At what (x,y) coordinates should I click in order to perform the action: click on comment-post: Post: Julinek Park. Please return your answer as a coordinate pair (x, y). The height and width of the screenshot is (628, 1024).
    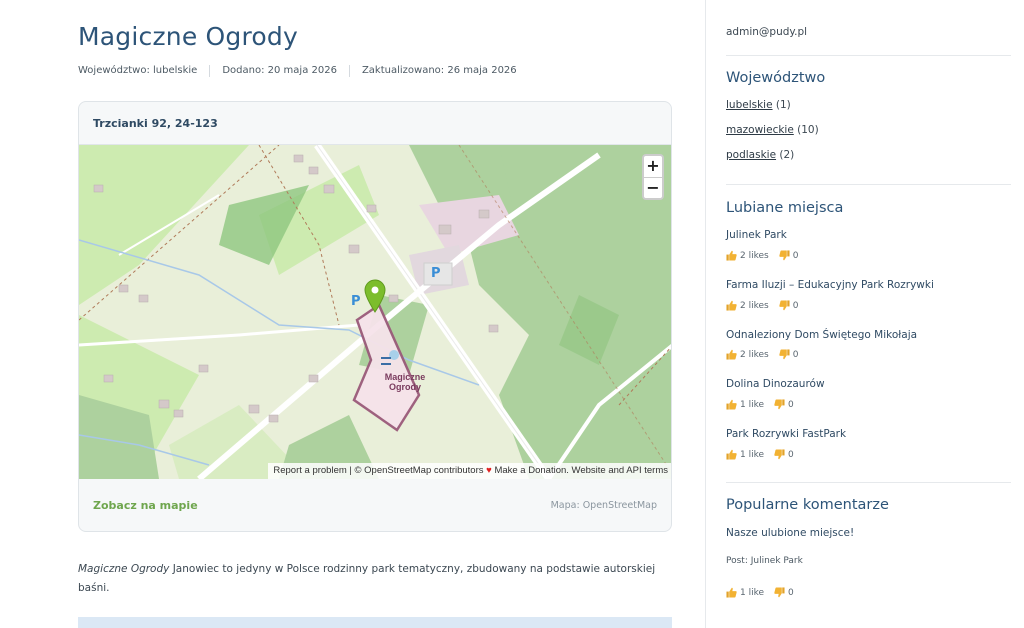
    Looking at the image, I should click on (764, 561).